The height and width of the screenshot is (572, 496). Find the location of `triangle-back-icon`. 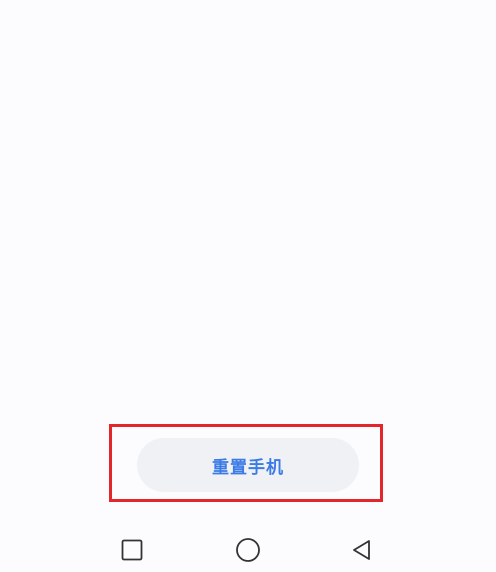

triangle-back-icon is located at coordinates (362, 550).